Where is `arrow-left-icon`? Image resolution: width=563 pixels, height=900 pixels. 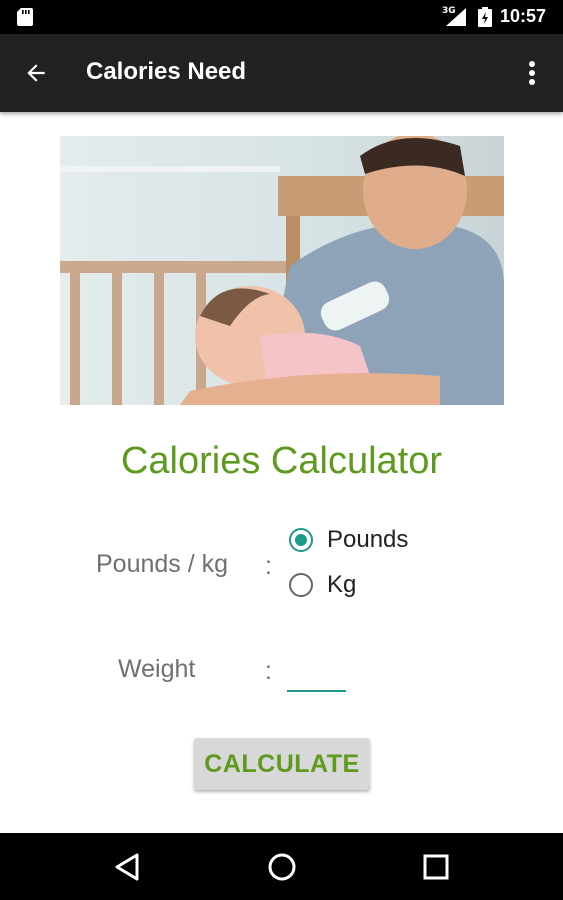 arrow-left-icon is located at coordinates (36, 73).